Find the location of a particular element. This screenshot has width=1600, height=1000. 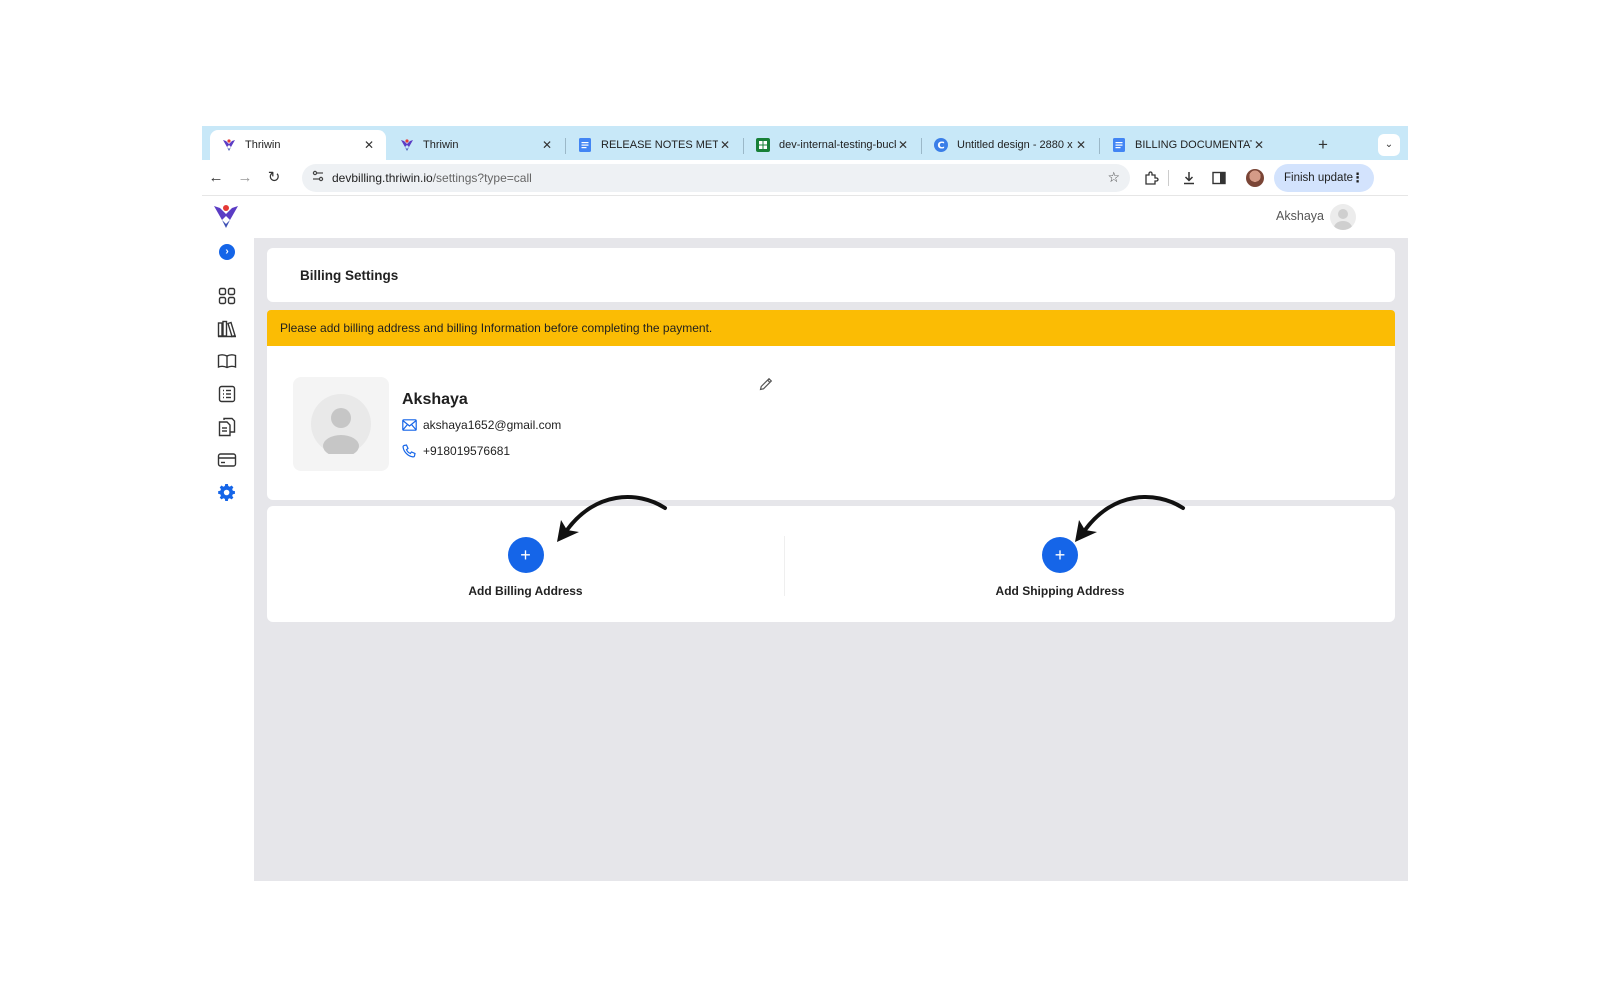

reload-icon: ↻ is located at coordinates (274, 178).